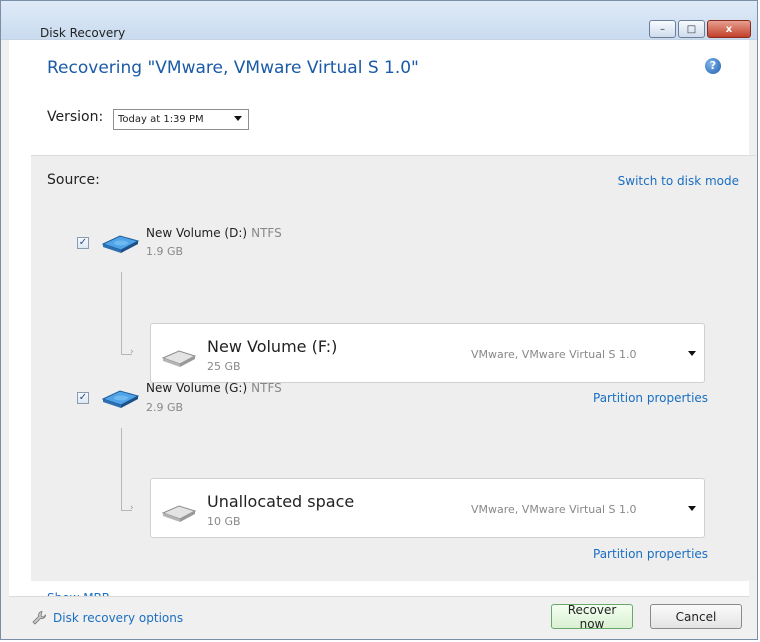 This screenshot has height=642, width=760. Describe the element at coordinates (592, 617) in the screenshot. I see `recover-now-button: Recover now` at that location.